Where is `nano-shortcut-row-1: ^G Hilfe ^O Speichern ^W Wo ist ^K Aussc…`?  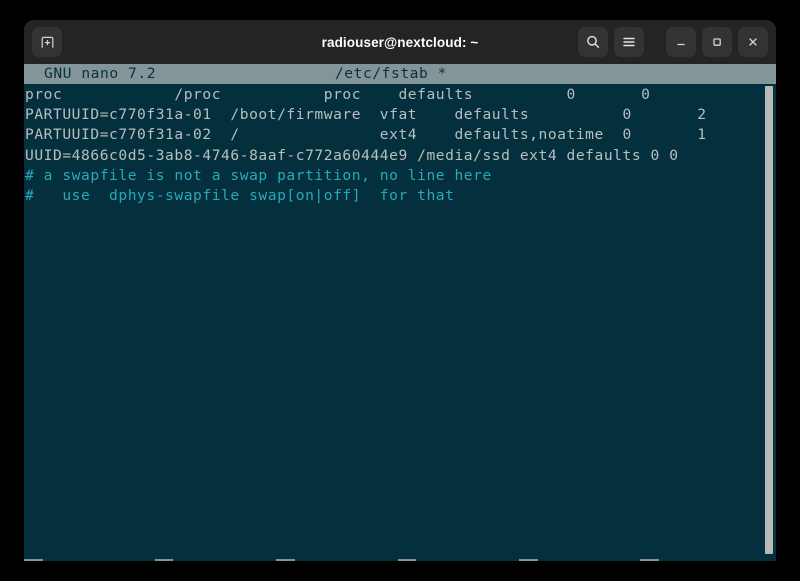 nano-shortcut-row-1: ^G Hilfe ^O Speichern ^W Wo ist ^K Aussc… is located at coordinates (400, 560).